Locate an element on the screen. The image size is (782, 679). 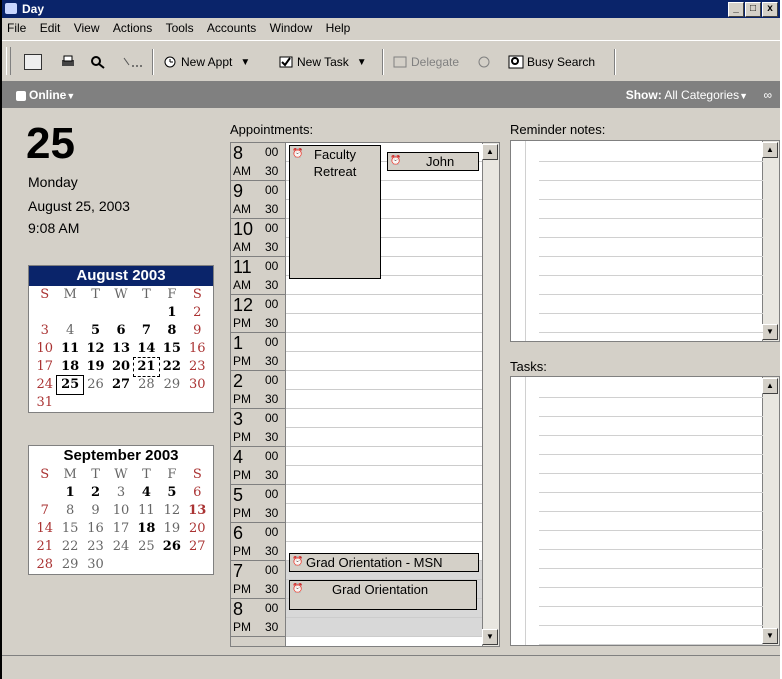
appointment-grad-orientation-msn: ⏰ Grad Orientation - MSN is located at coordinates (384, 562).